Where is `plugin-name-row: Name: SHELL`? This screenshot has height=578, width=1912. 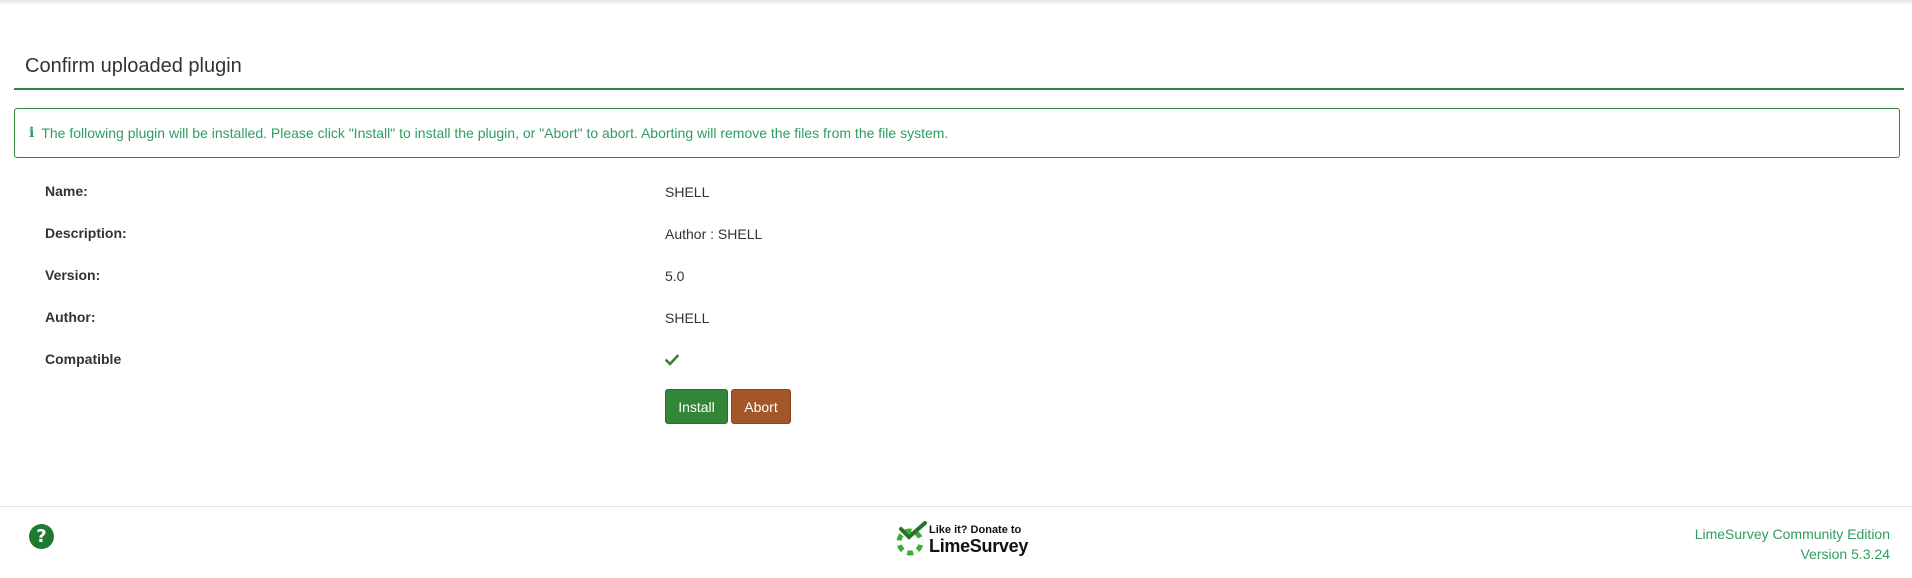 plugin-name-row: Name: SHELL is located at coordinates (945, 194).